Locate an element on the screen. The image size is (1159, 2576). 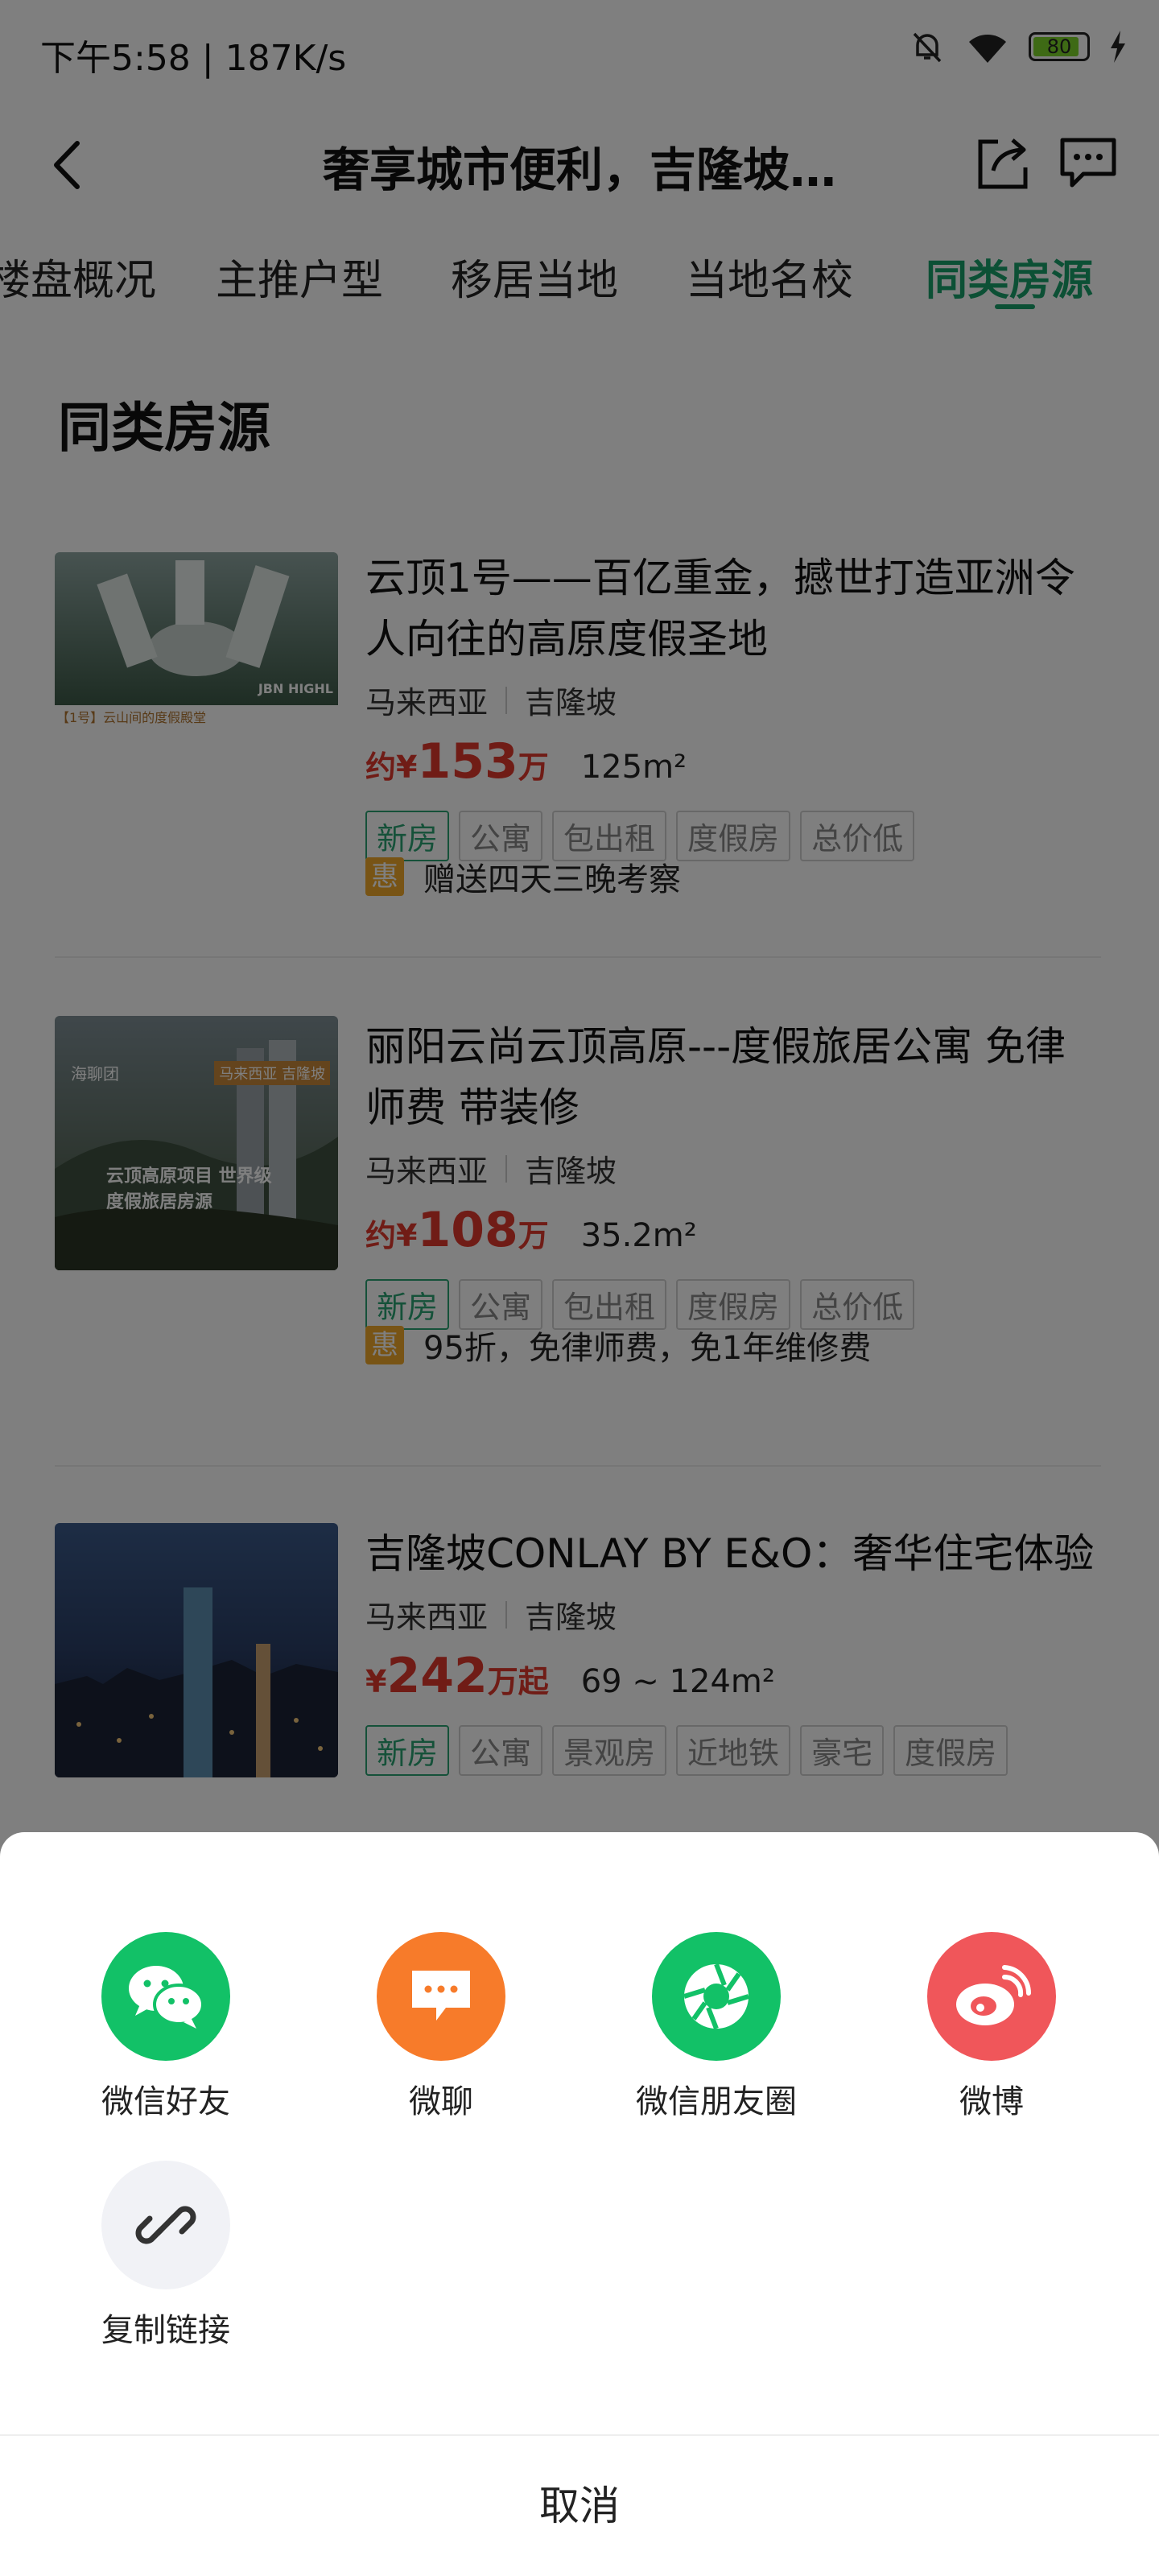
share-wechat-friend: 微信好友 is located at coordinates (166, 2027).